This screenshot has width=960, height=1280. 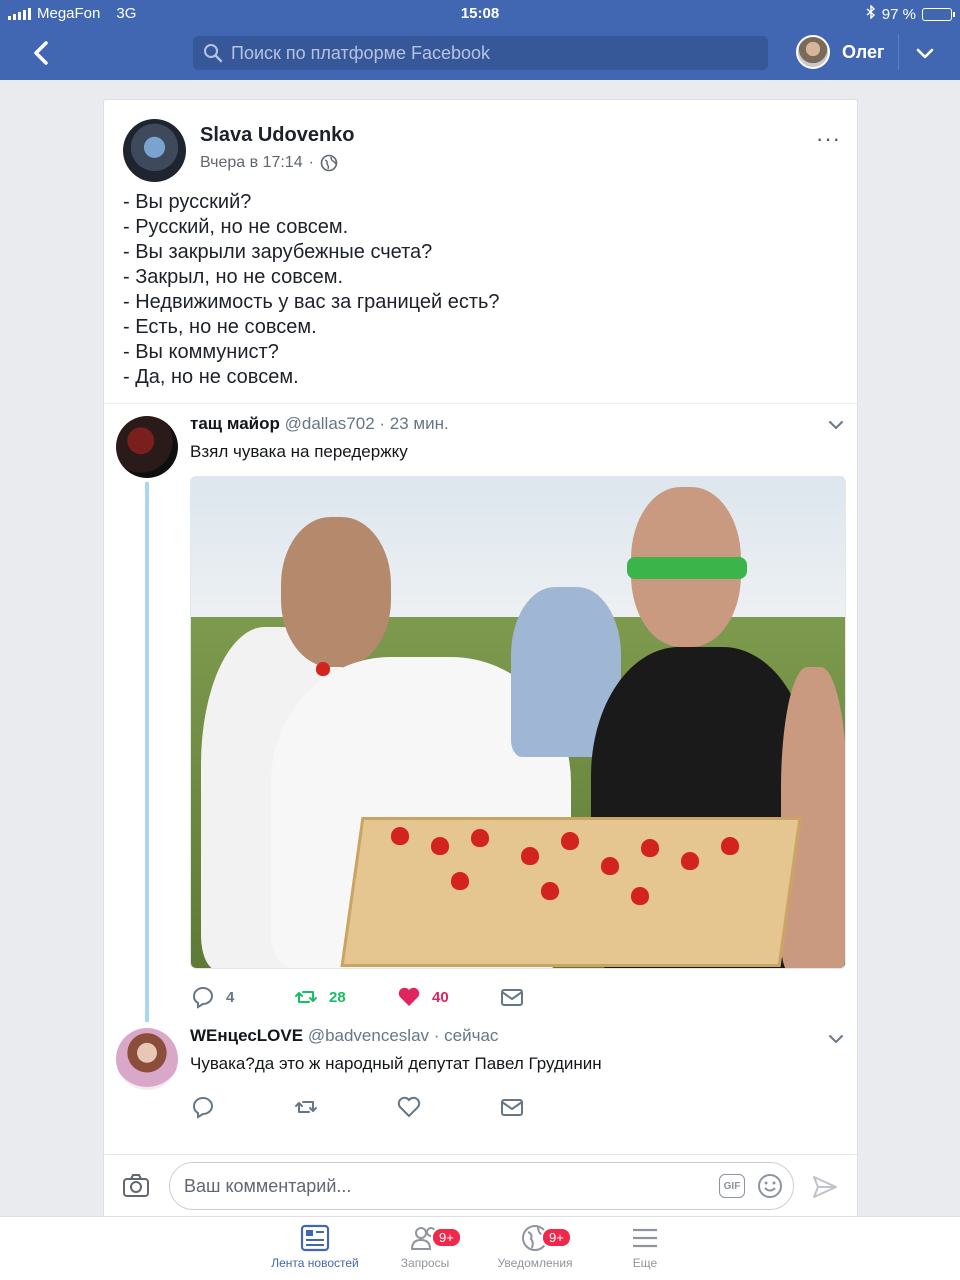 I want to click on tab-notifications: Уведомления 9+, so click(x=535, y=1246).